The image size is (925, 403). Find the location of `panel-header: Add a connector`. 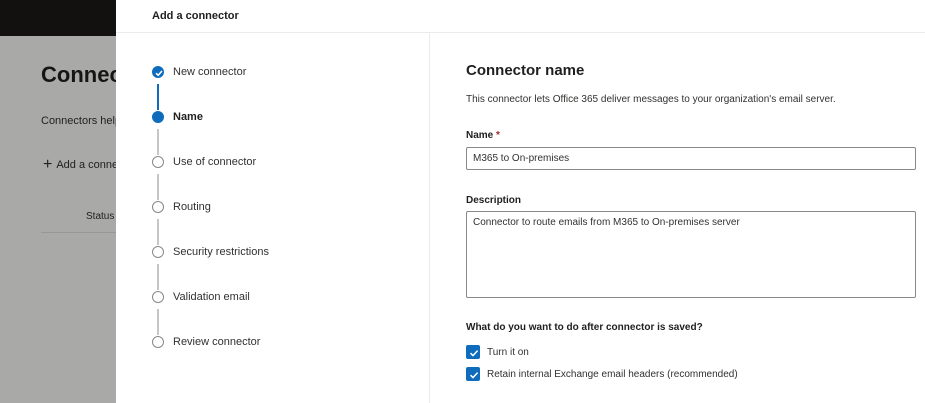

panel-header: Add a connector is located at coordinates (520, 16).